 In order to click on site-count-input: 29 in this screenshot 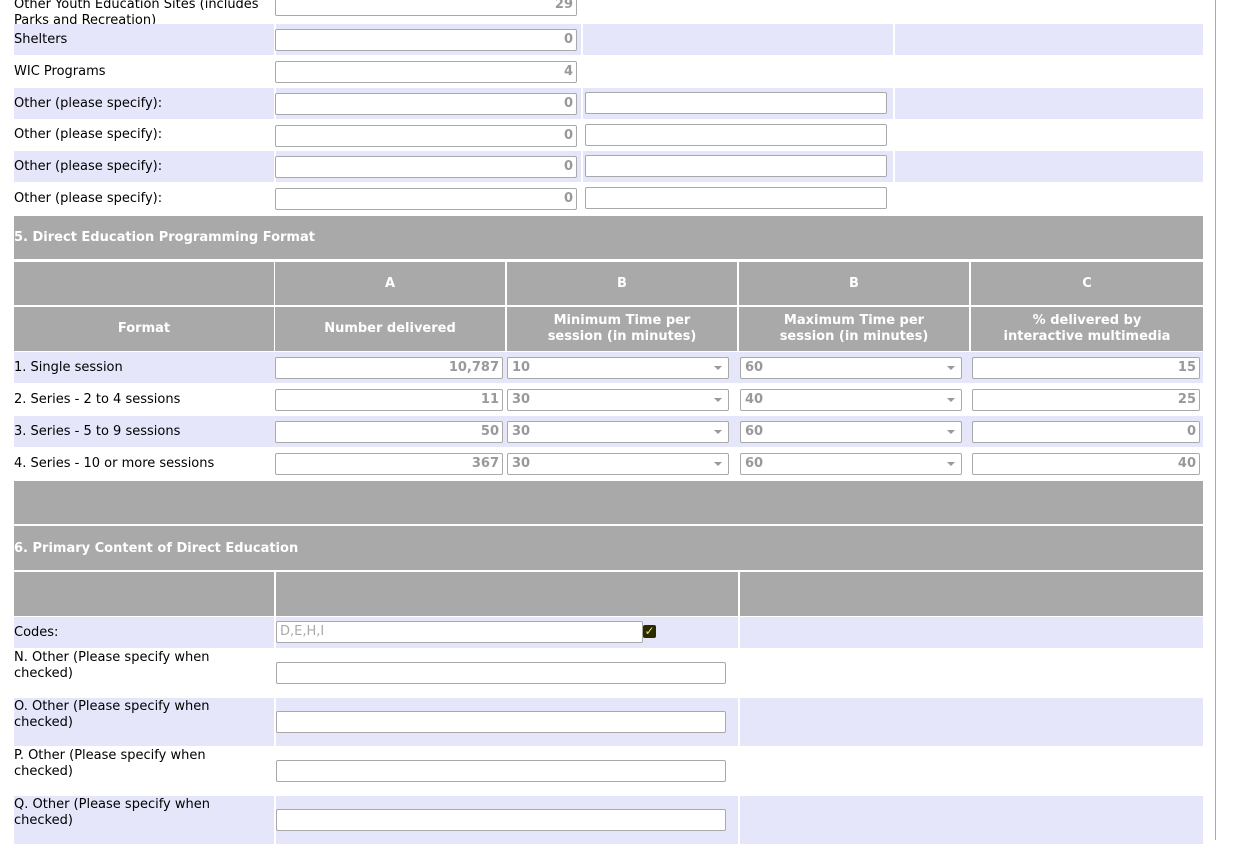, I will do `click(426, 8)`.